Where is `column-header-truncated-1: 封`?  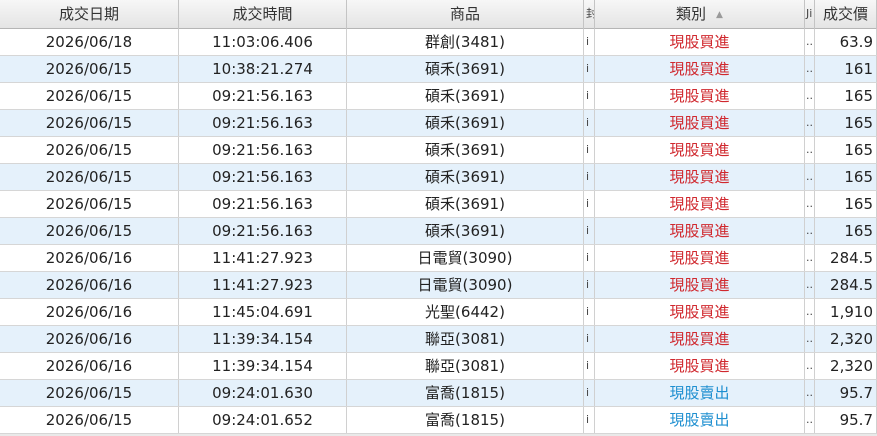
column-header-truncated-1: 封 is located at coordinates (589, 14).